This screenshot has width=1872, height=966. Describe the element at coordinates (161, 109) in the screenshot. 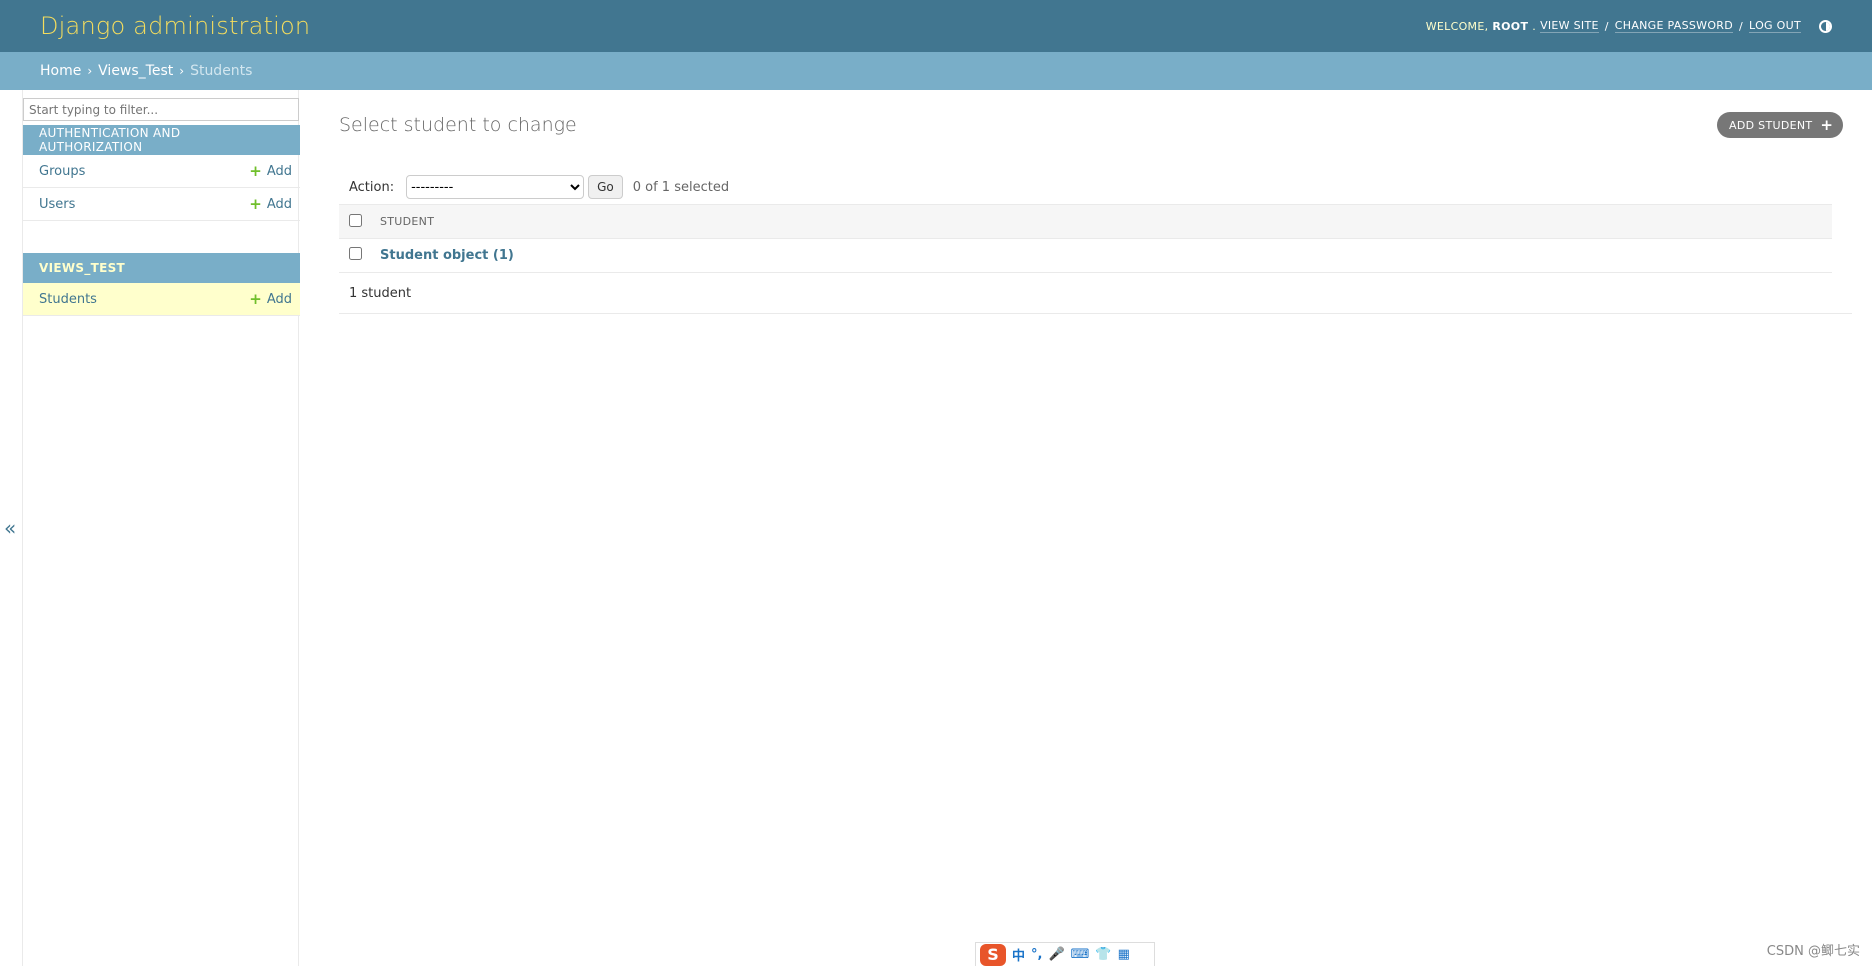

I see `nav-filter-input` at that location.